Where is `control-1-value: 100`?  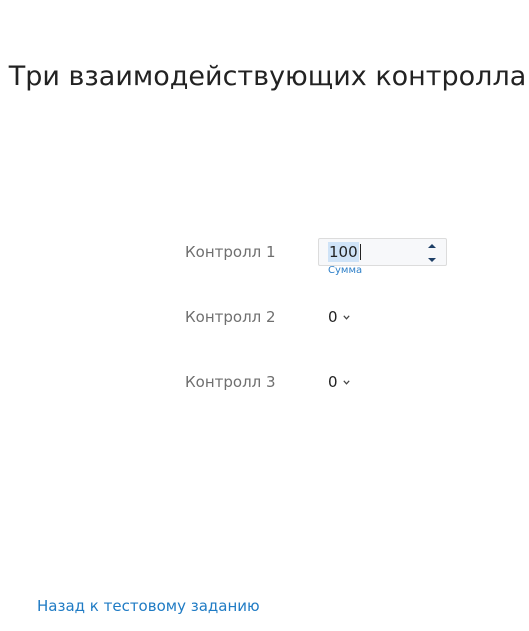 control-1-value: 100 is located at coordinates (343, 252).